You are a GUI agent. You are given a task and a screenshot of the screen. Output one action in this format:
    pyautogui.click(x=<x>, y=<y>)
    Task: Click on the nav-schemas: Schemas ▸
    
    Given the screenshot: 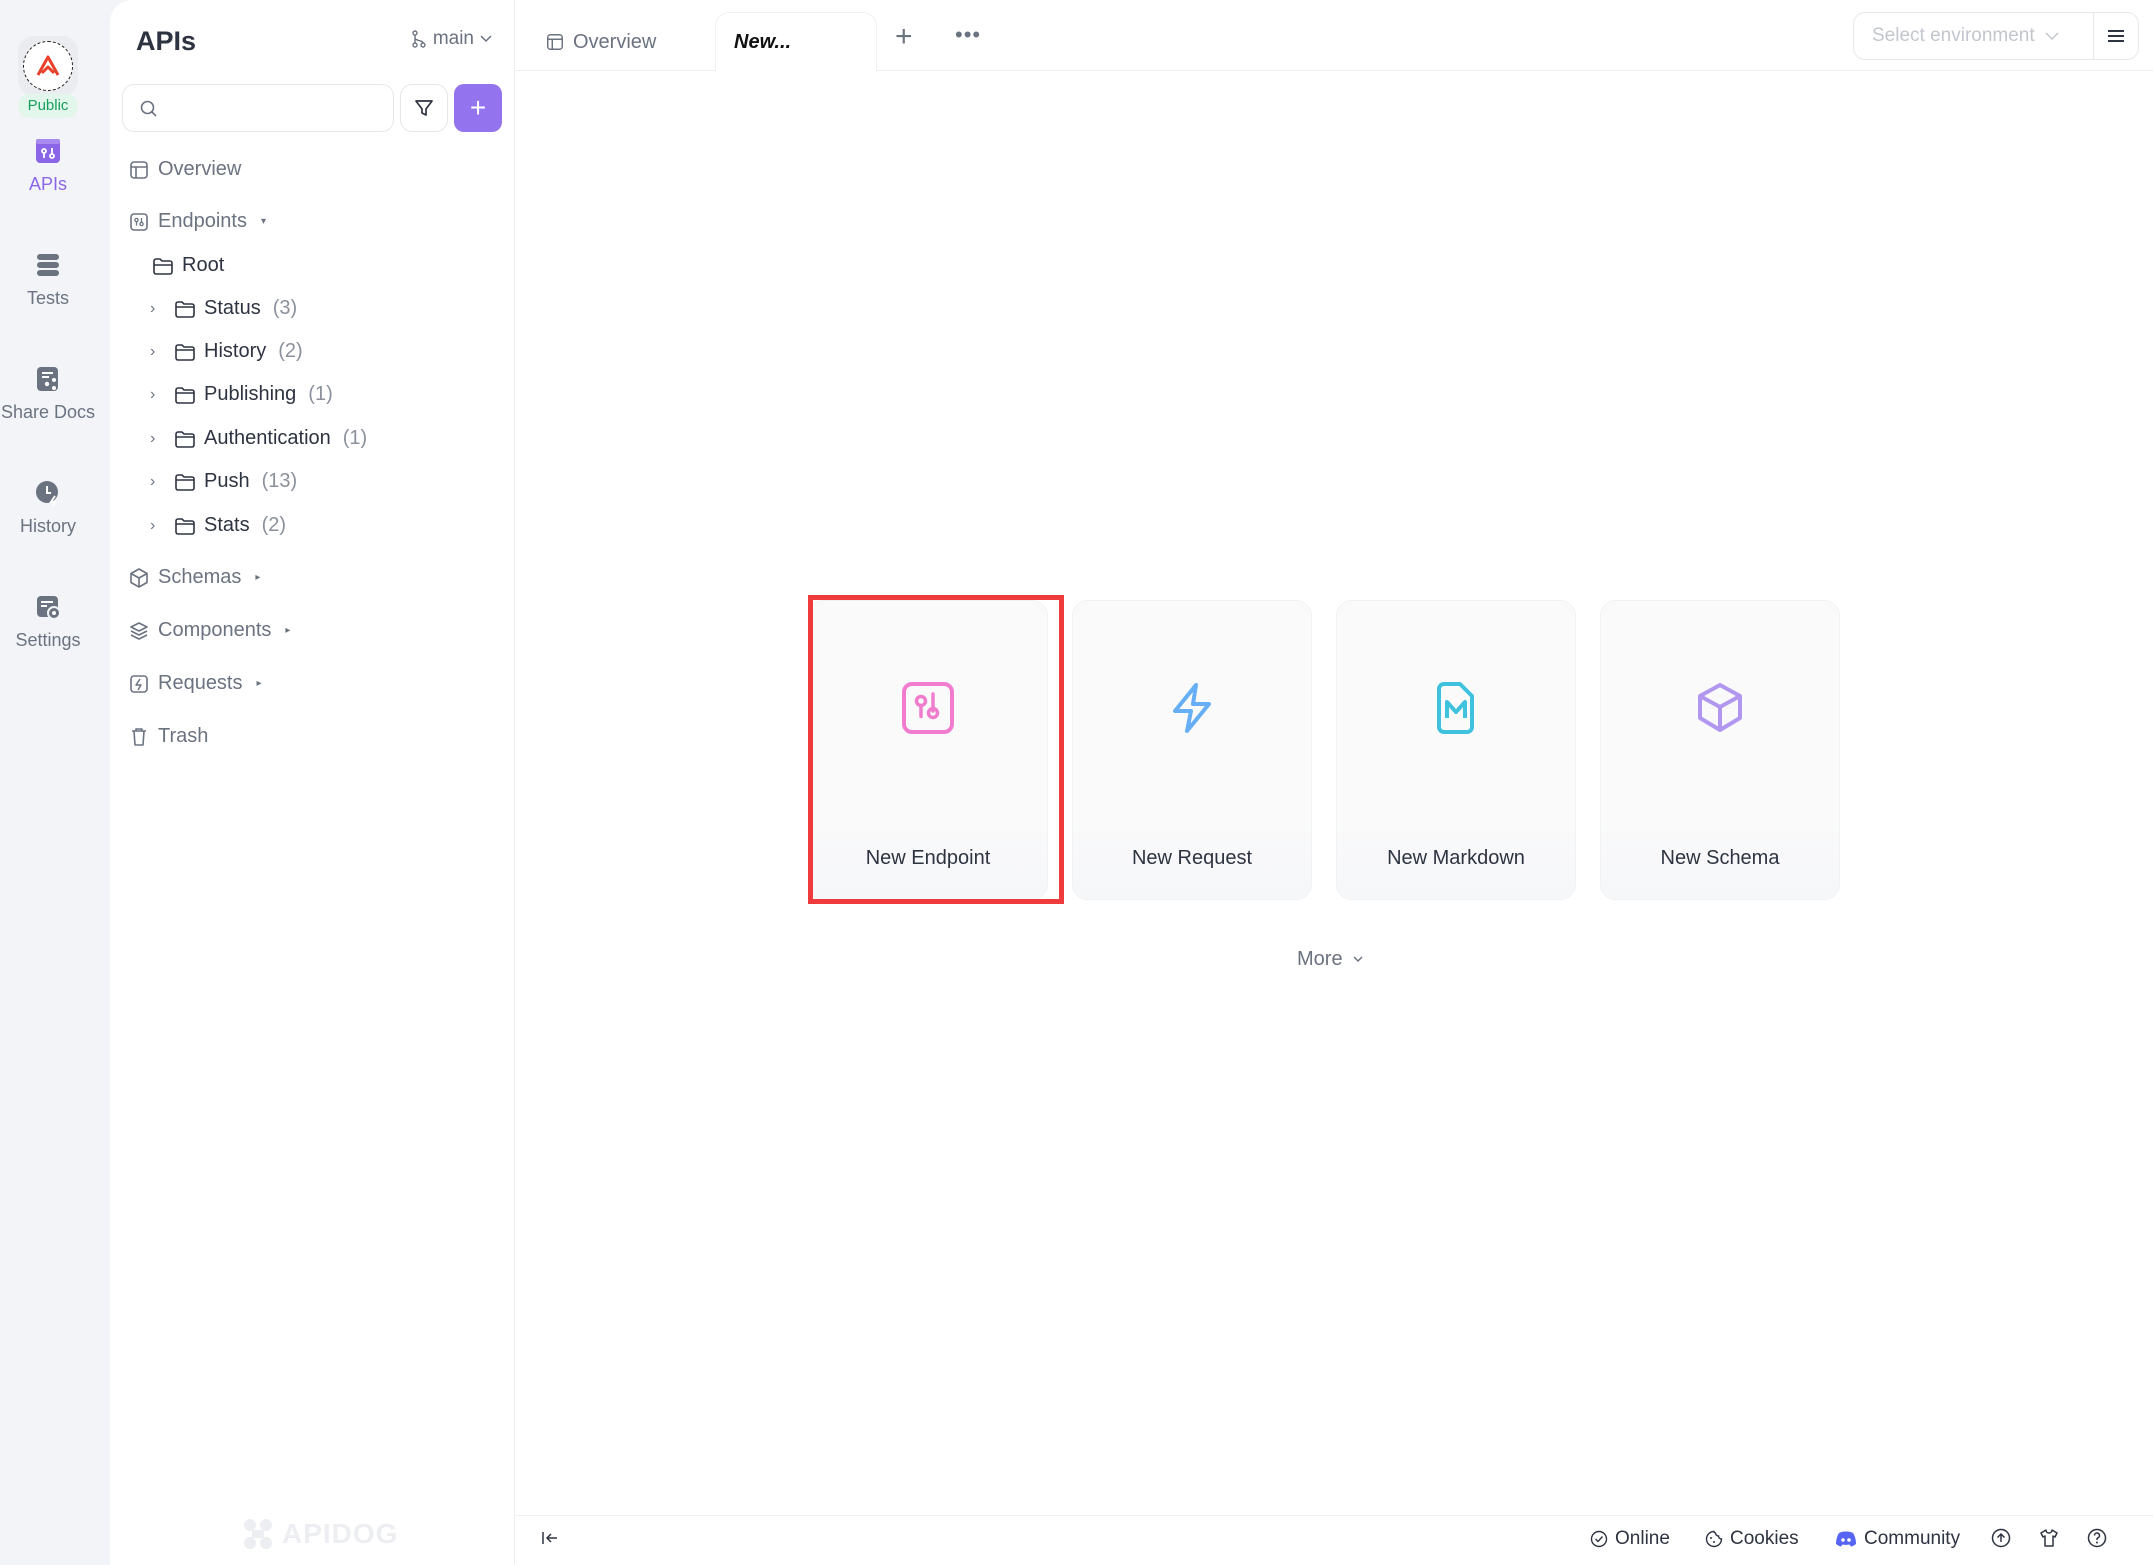 What is the action you would take?
    pyautogui.click(x=194, y=577)
    